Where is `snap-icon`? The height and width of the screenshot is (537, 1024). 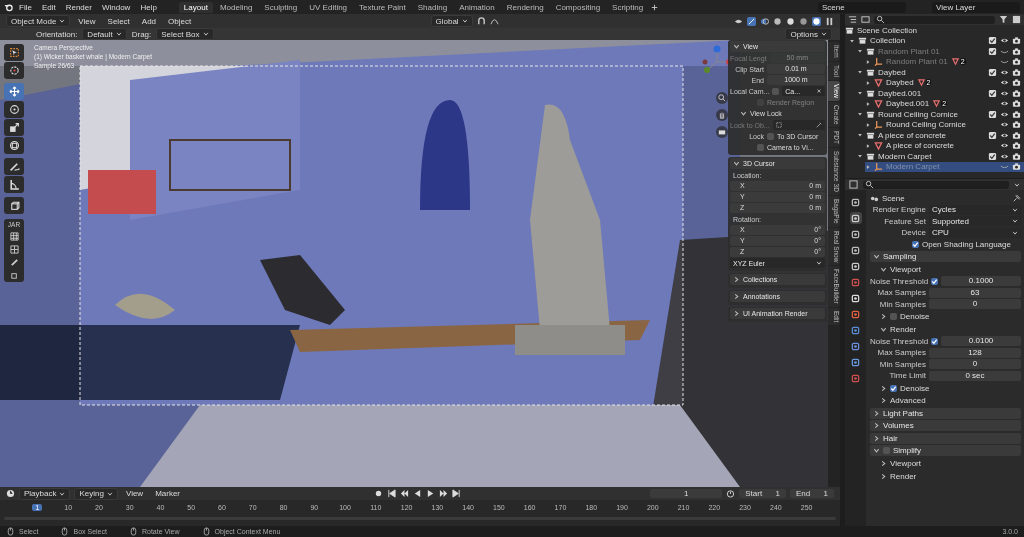
snap-icon is located at coordinates (481, 21).